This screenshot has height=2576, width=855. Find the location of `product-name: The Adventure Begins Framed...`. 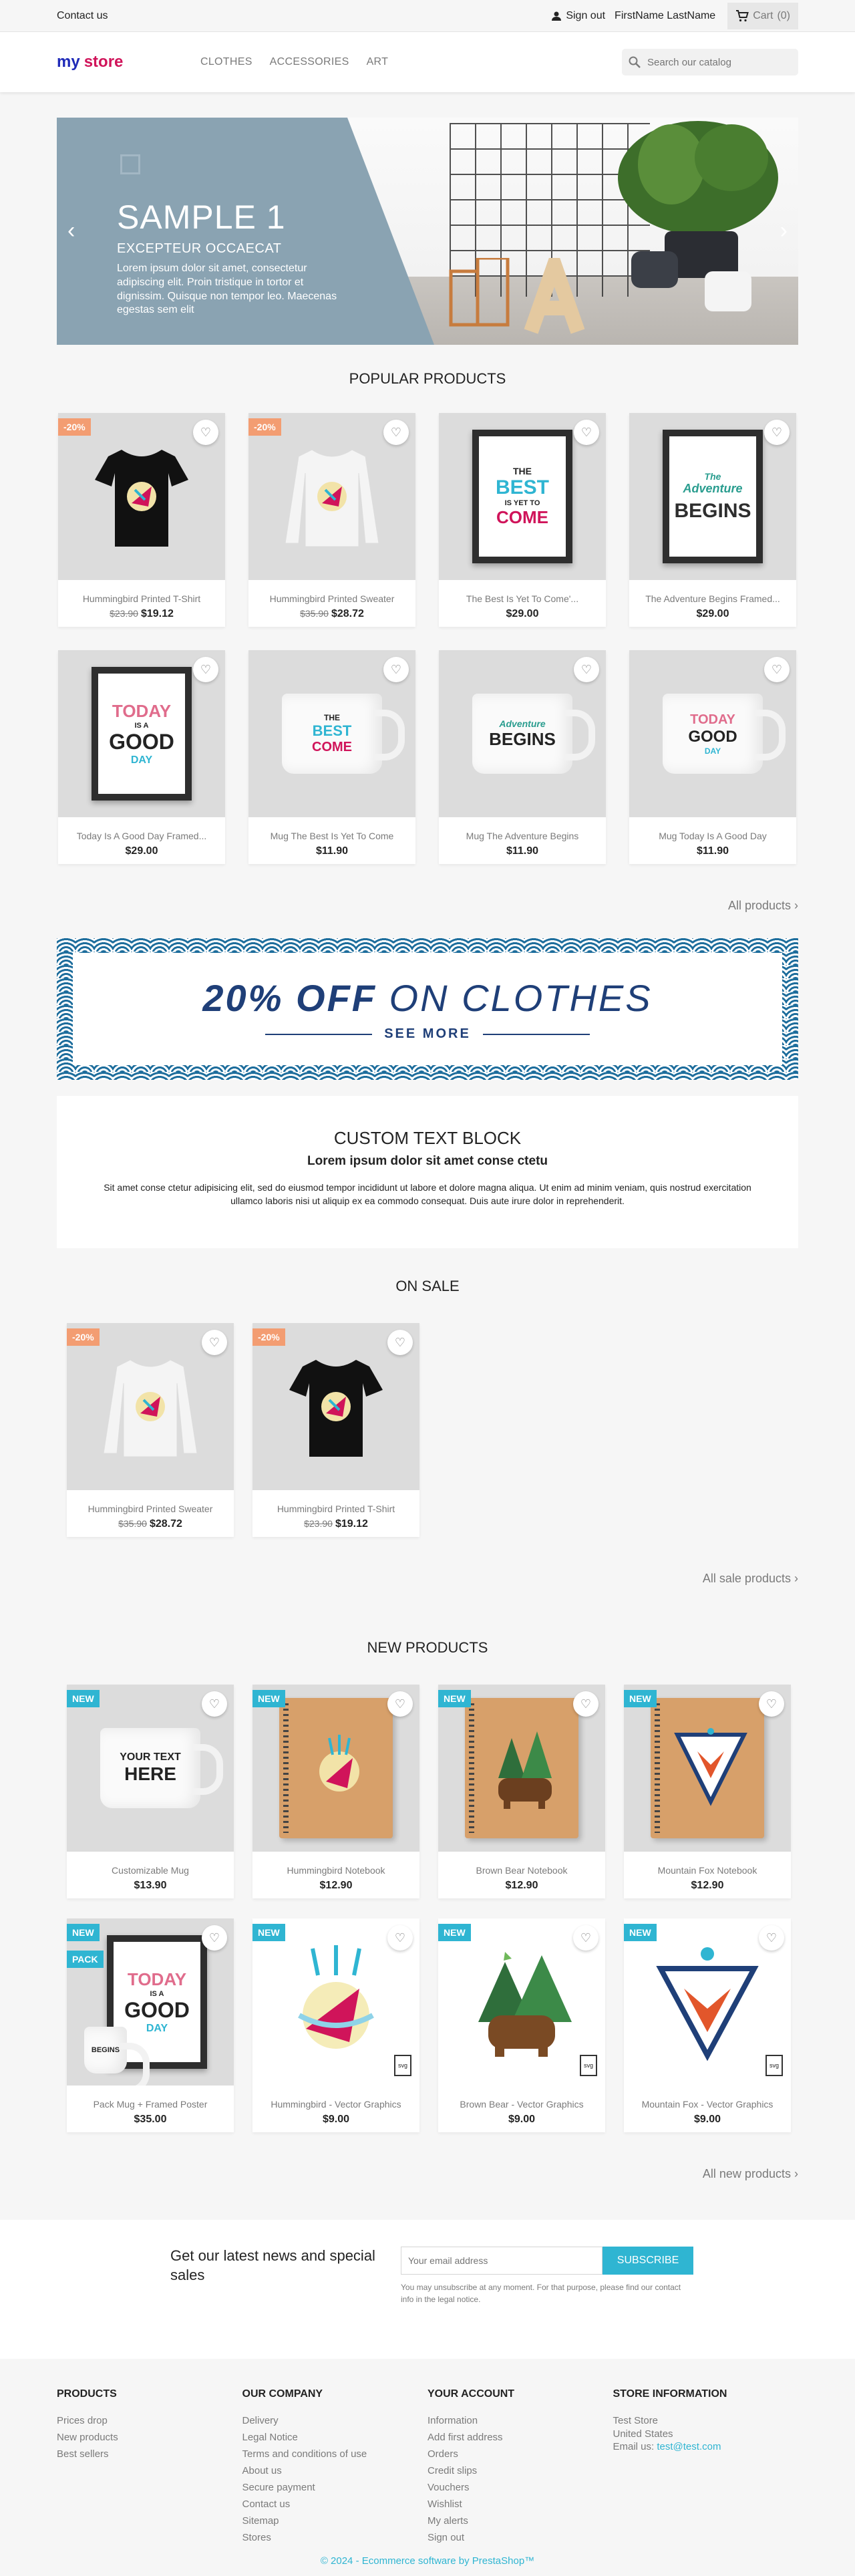

product-name: The Adventure Begins Framed... is located at coordinates (712, 598).